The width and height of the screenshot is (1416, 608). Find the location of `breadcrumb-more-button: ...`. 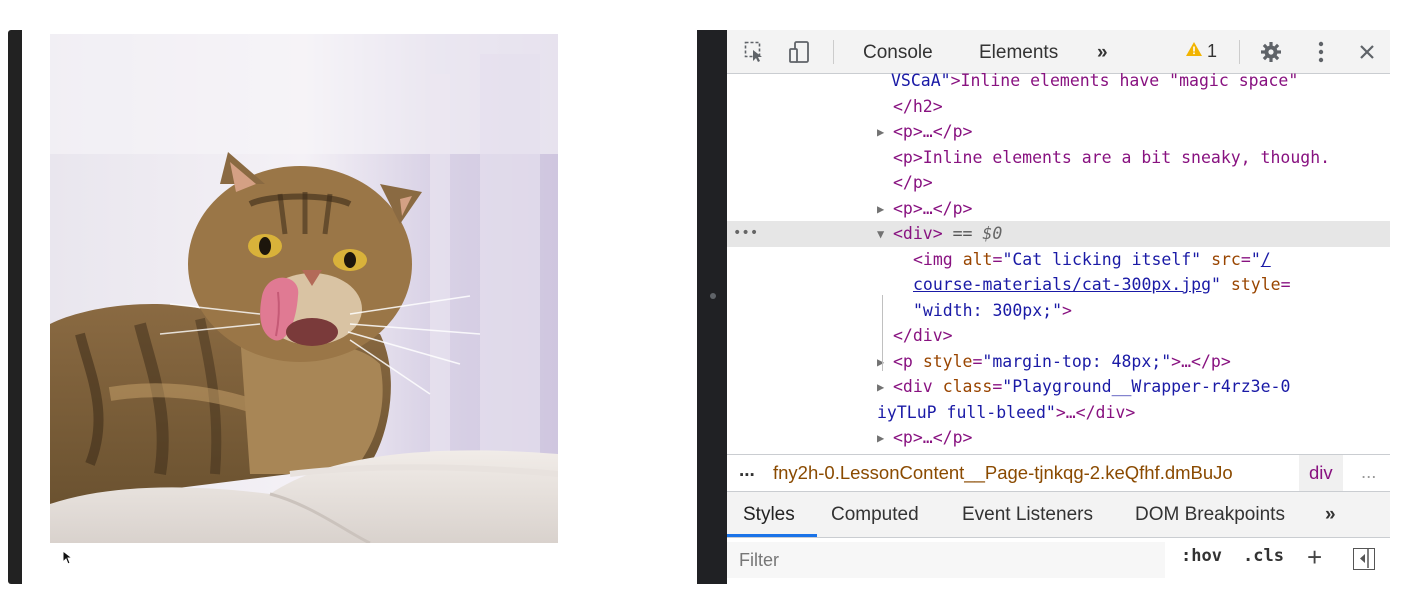

breadcrumb-more-button: ... is located at coordinates (1368, 472).